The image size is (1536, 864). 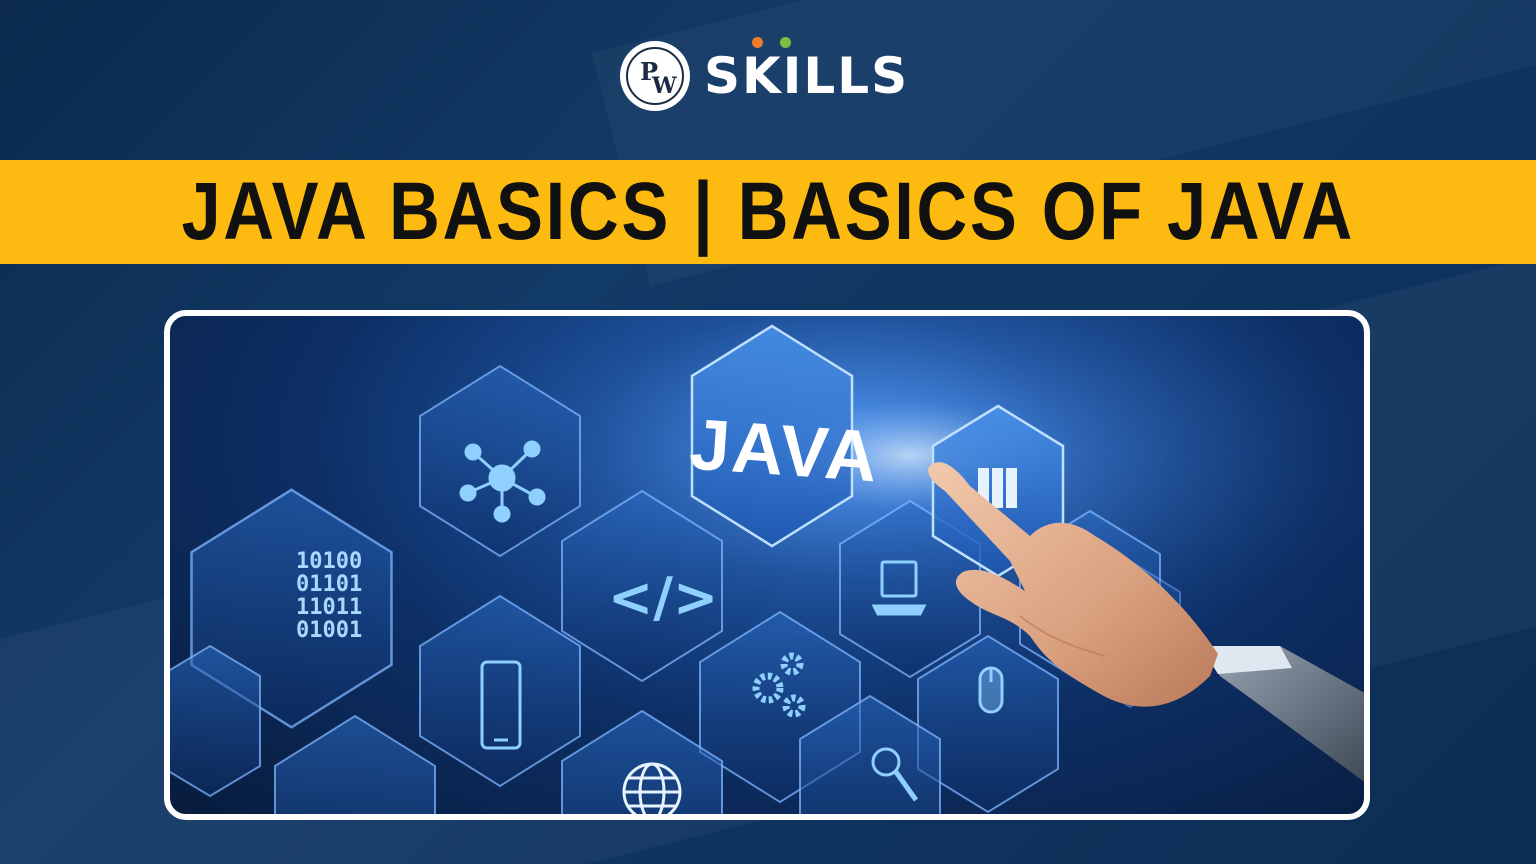 I want to click on code-icon: </>, so click(x=663, y=597).